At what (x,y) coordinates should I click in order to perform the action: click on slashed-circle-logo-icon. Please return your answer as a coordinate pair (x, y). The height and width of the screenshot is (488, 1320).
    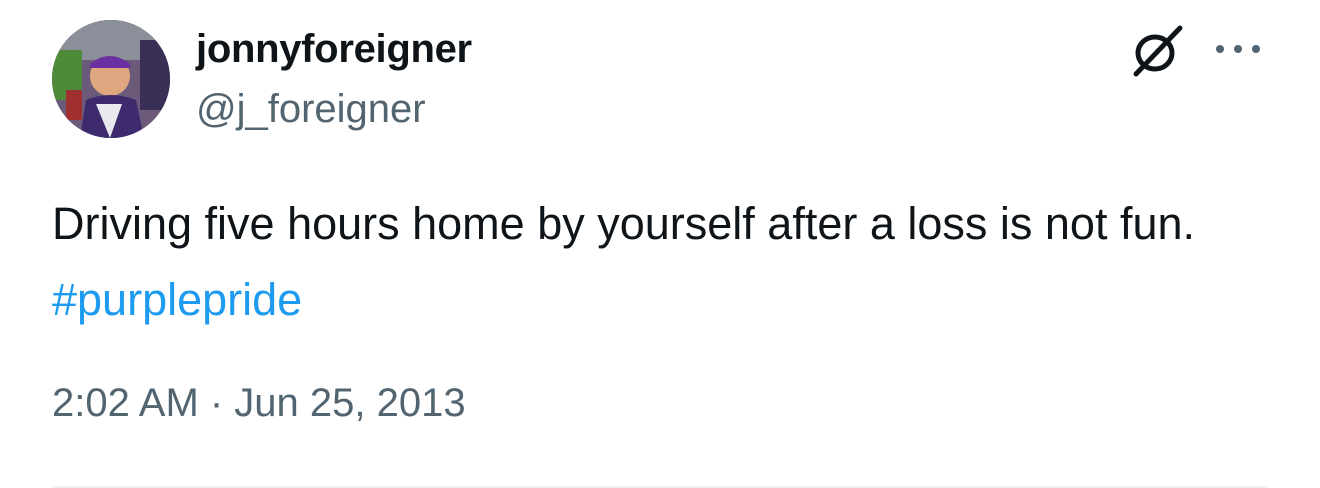
    Looking at the image, I should click on (1157, 51).